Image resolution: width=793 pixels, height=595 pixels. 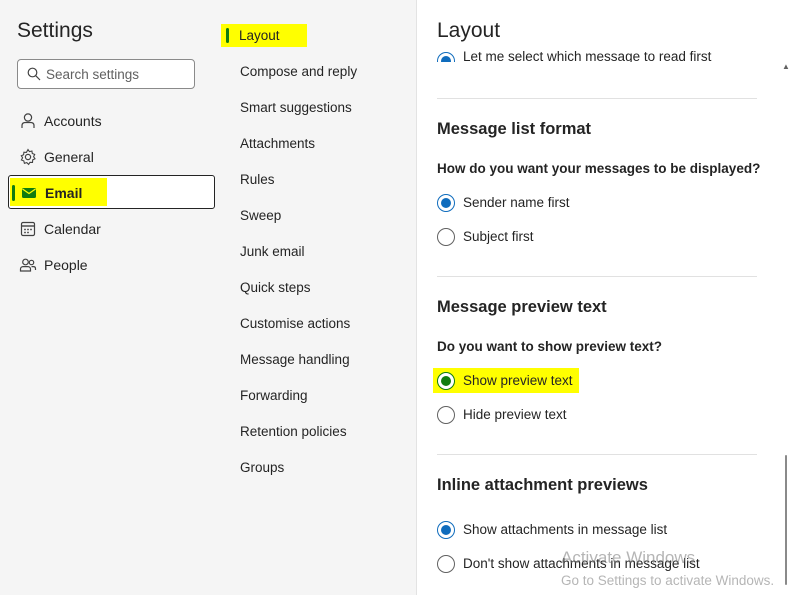 I want to click on subnav-item-retention-policies: Retention policies, so click(x=293, y=431).